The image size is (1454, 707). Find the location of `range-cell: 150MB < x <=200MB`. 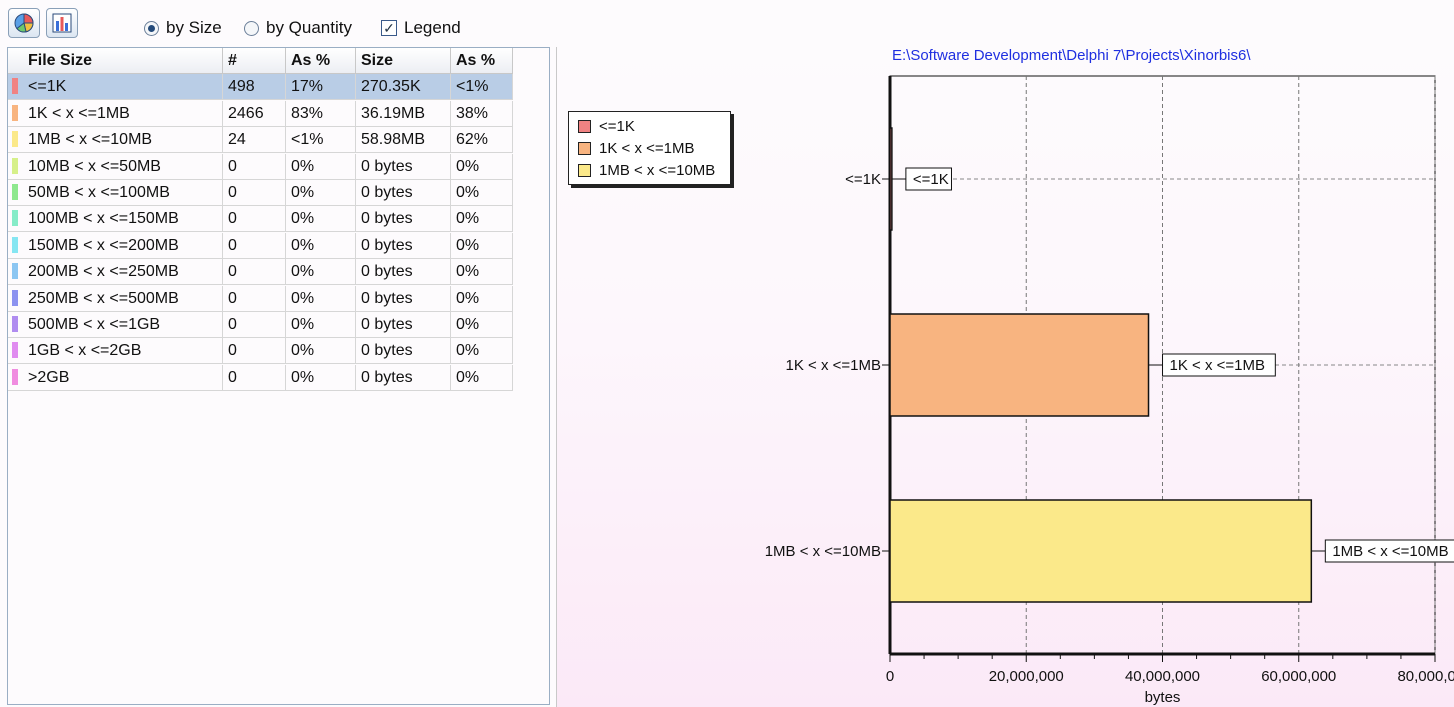

range-cell: 150MB < x <=200MB is located at coordinates (115, 246).